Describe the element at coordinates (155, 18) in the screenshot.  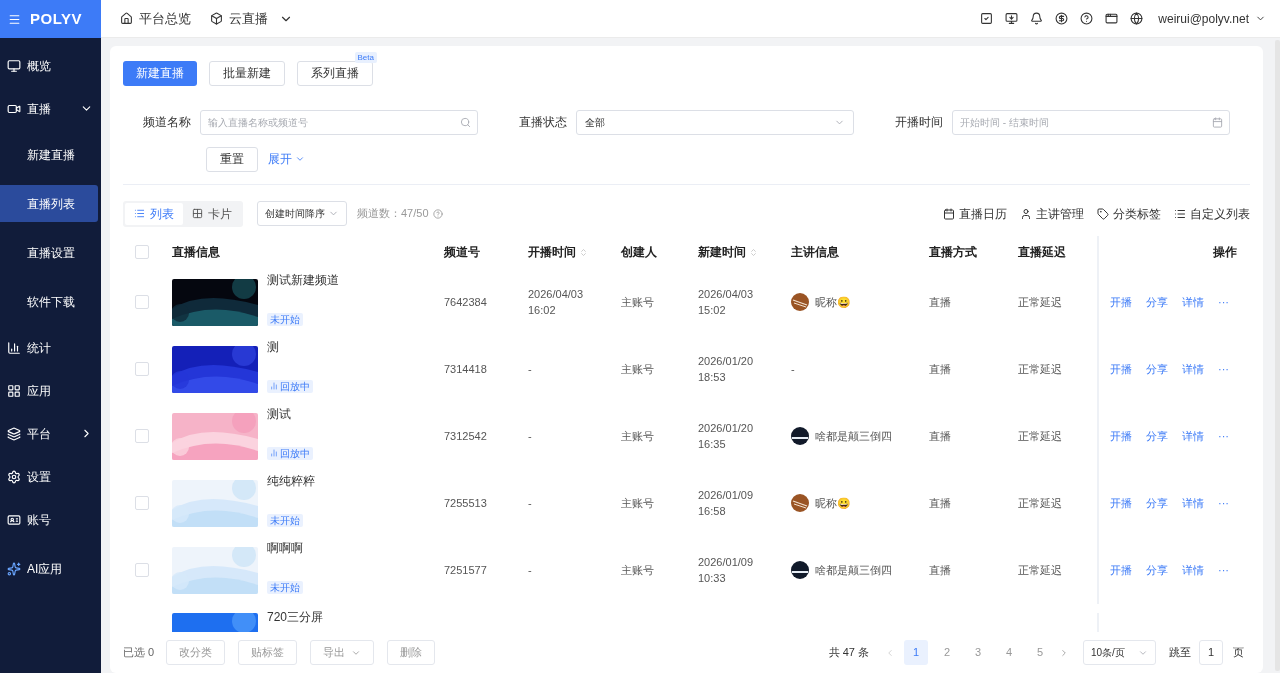
I see `nav-link: 平台总览` at that location.